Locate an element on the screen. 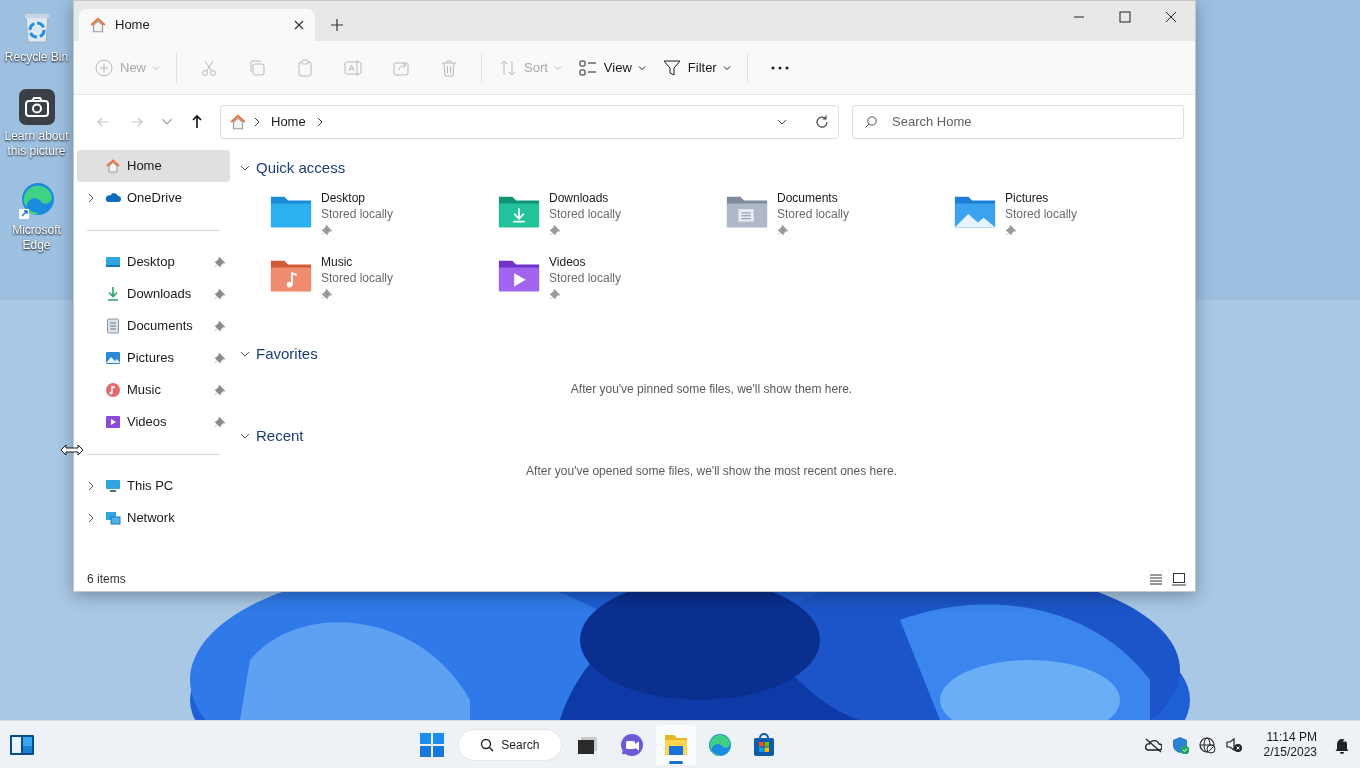 Image resolution: width=1360 pixels, height=768 pixels. empty-message: After you've pinned some files, we'll show them here. is located at coordinates (711, 389).